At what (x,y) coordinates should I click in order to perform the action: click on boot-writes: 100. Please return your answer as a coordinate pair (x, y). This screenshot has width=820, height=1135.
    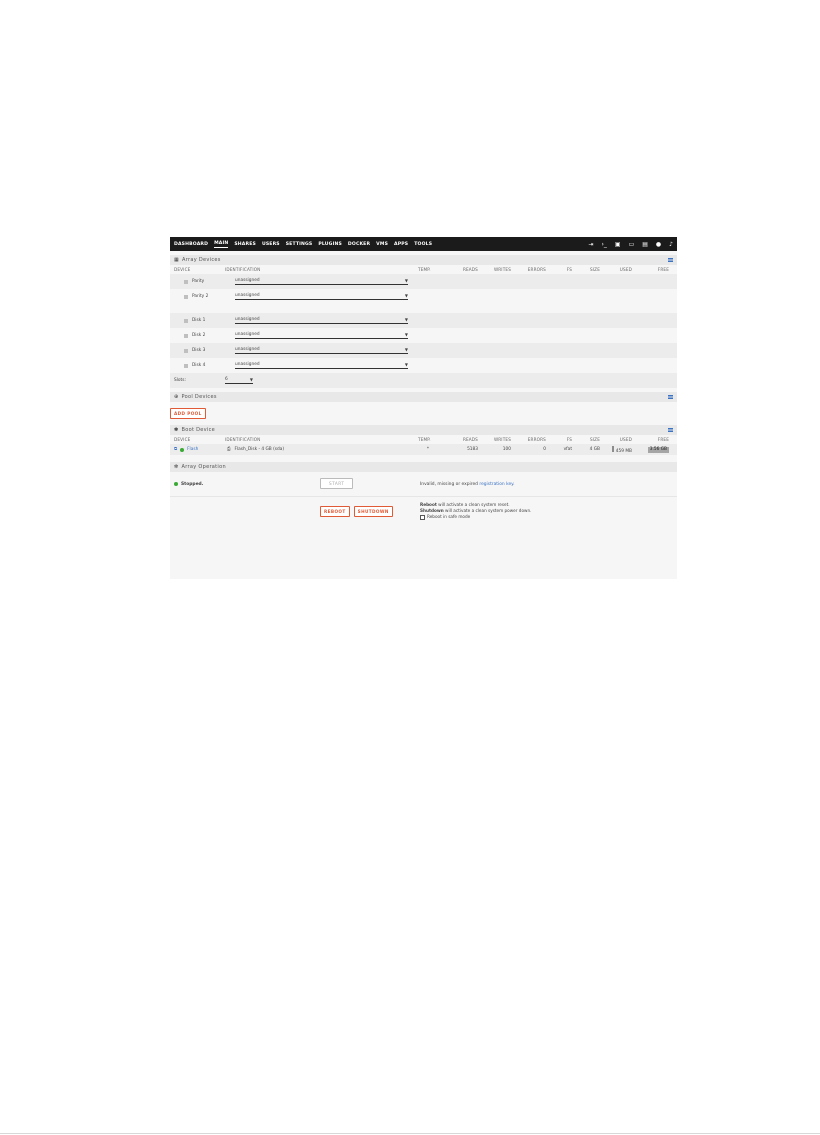
    Looking at the image, I should click on (506, 449).